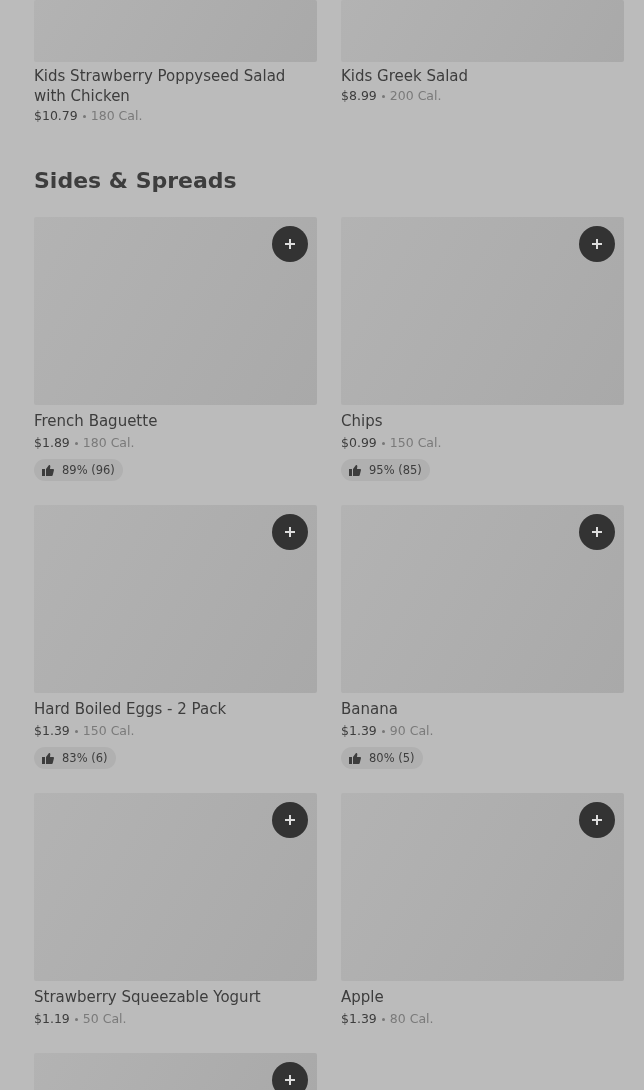 The width and height of the screenshot is (644, 1090). What do you see at coordinates (405, 76) in the screenshot?
I see `item-name: Kids Greek Salad` at bounding box center [405, 76].